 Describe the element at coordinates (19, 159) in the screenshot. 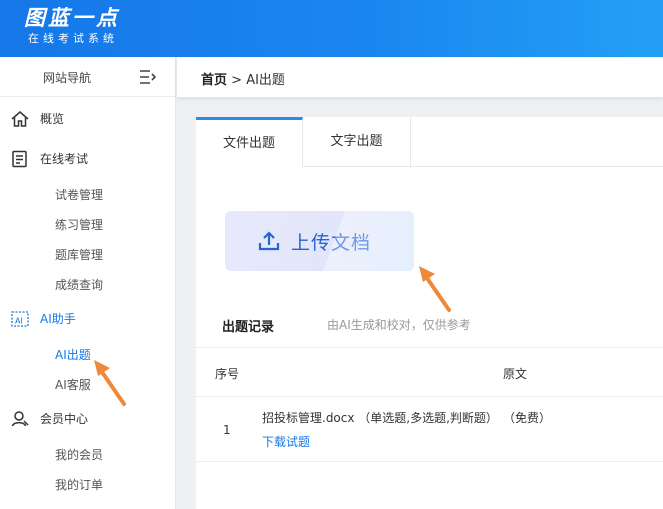

I see `exam-icon` at that location.